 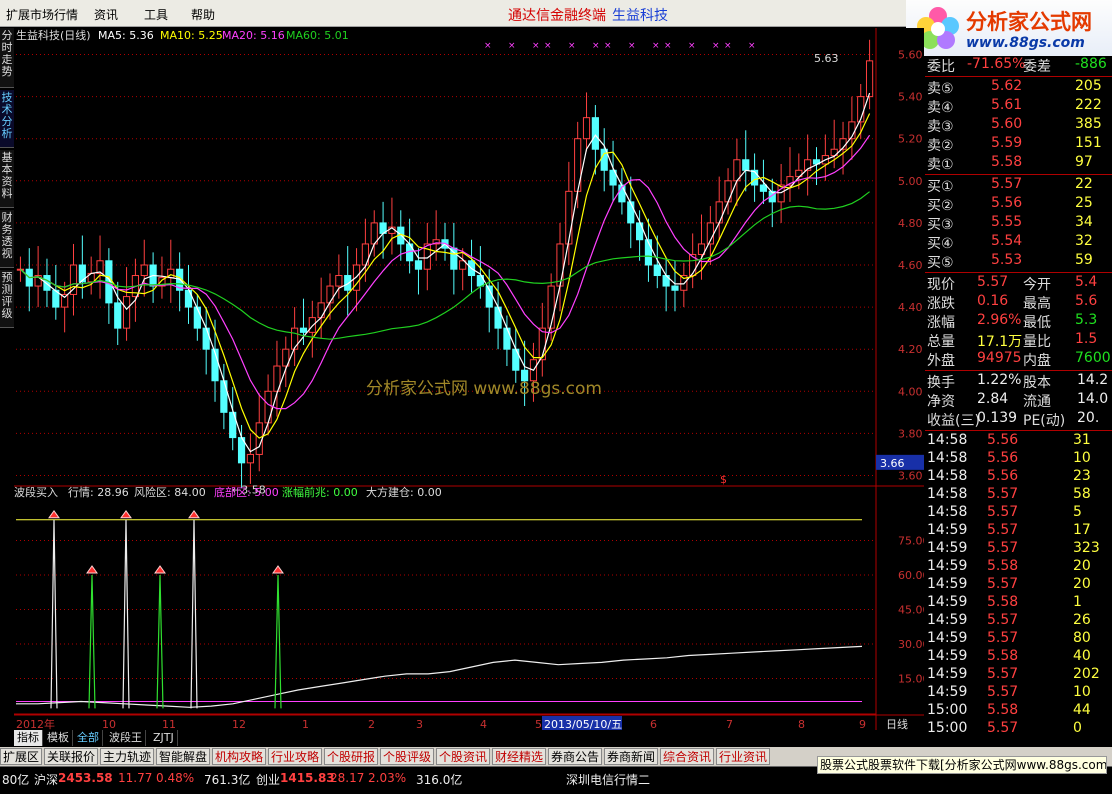 What do you see at coordinates (910, 139) in the screenshot?
I see `price-tick-label: 5.20` at bounding box center [910, 139].